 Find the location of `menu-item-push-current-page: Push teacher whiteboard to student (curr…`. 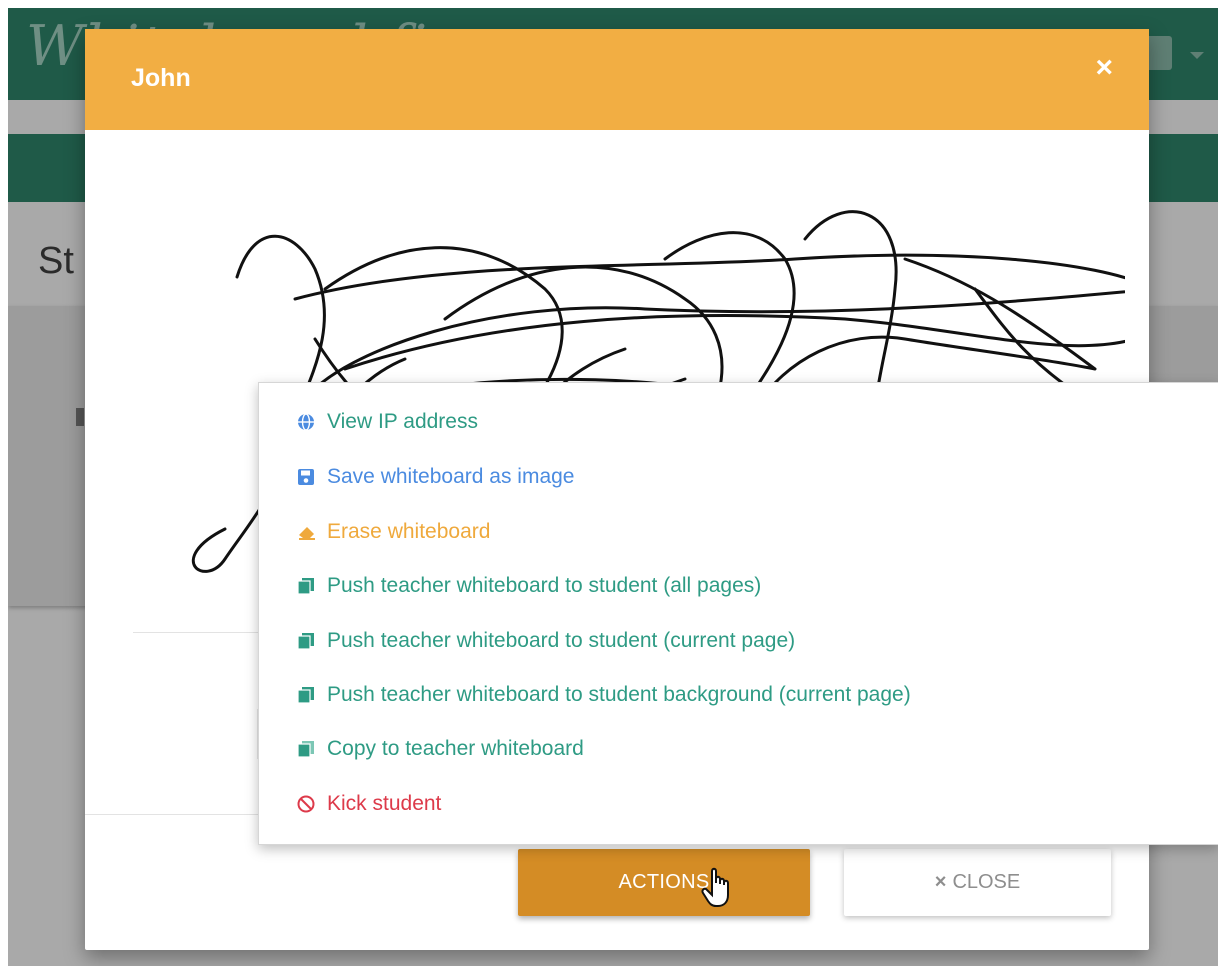

menu-item-push-current-page: Push teacher whiteboard to student (curr… is located at coordinates (546, 641).